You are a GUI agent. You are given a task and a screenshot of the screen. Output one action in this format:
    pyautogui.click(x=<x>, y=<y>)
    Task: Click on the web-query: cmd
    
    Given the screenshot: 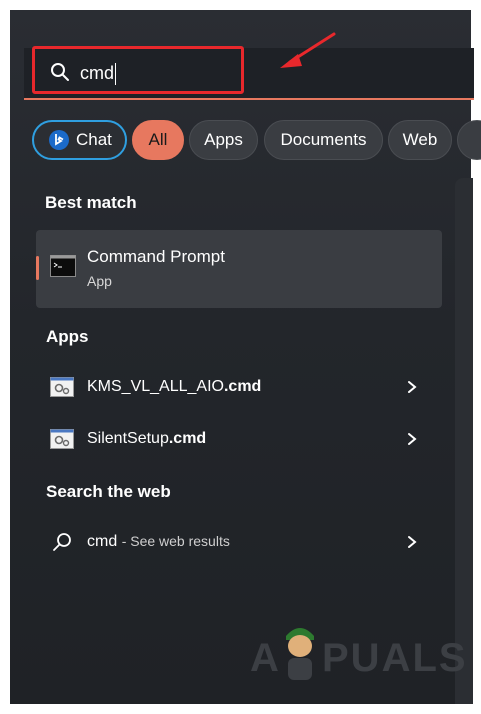 What is the action you would take?
    pyautogui.click(x=102, y=541)
    